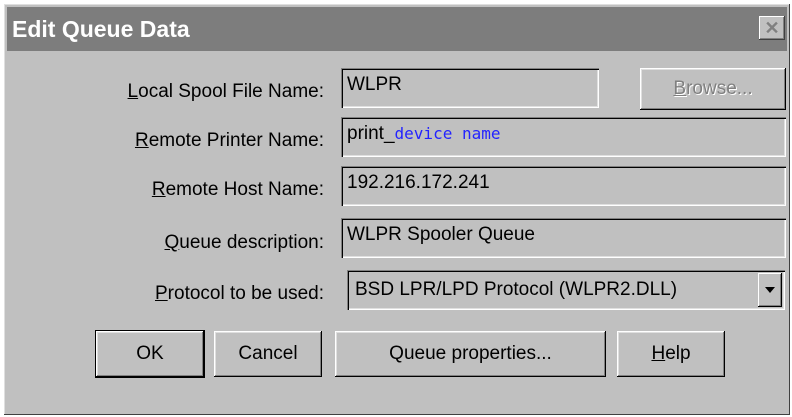 This screenshot has width=792, height=417. I want to click on protocol-select: BSD LPR/LPD Protocol (WLPR2.DLL), so click(566, 290).